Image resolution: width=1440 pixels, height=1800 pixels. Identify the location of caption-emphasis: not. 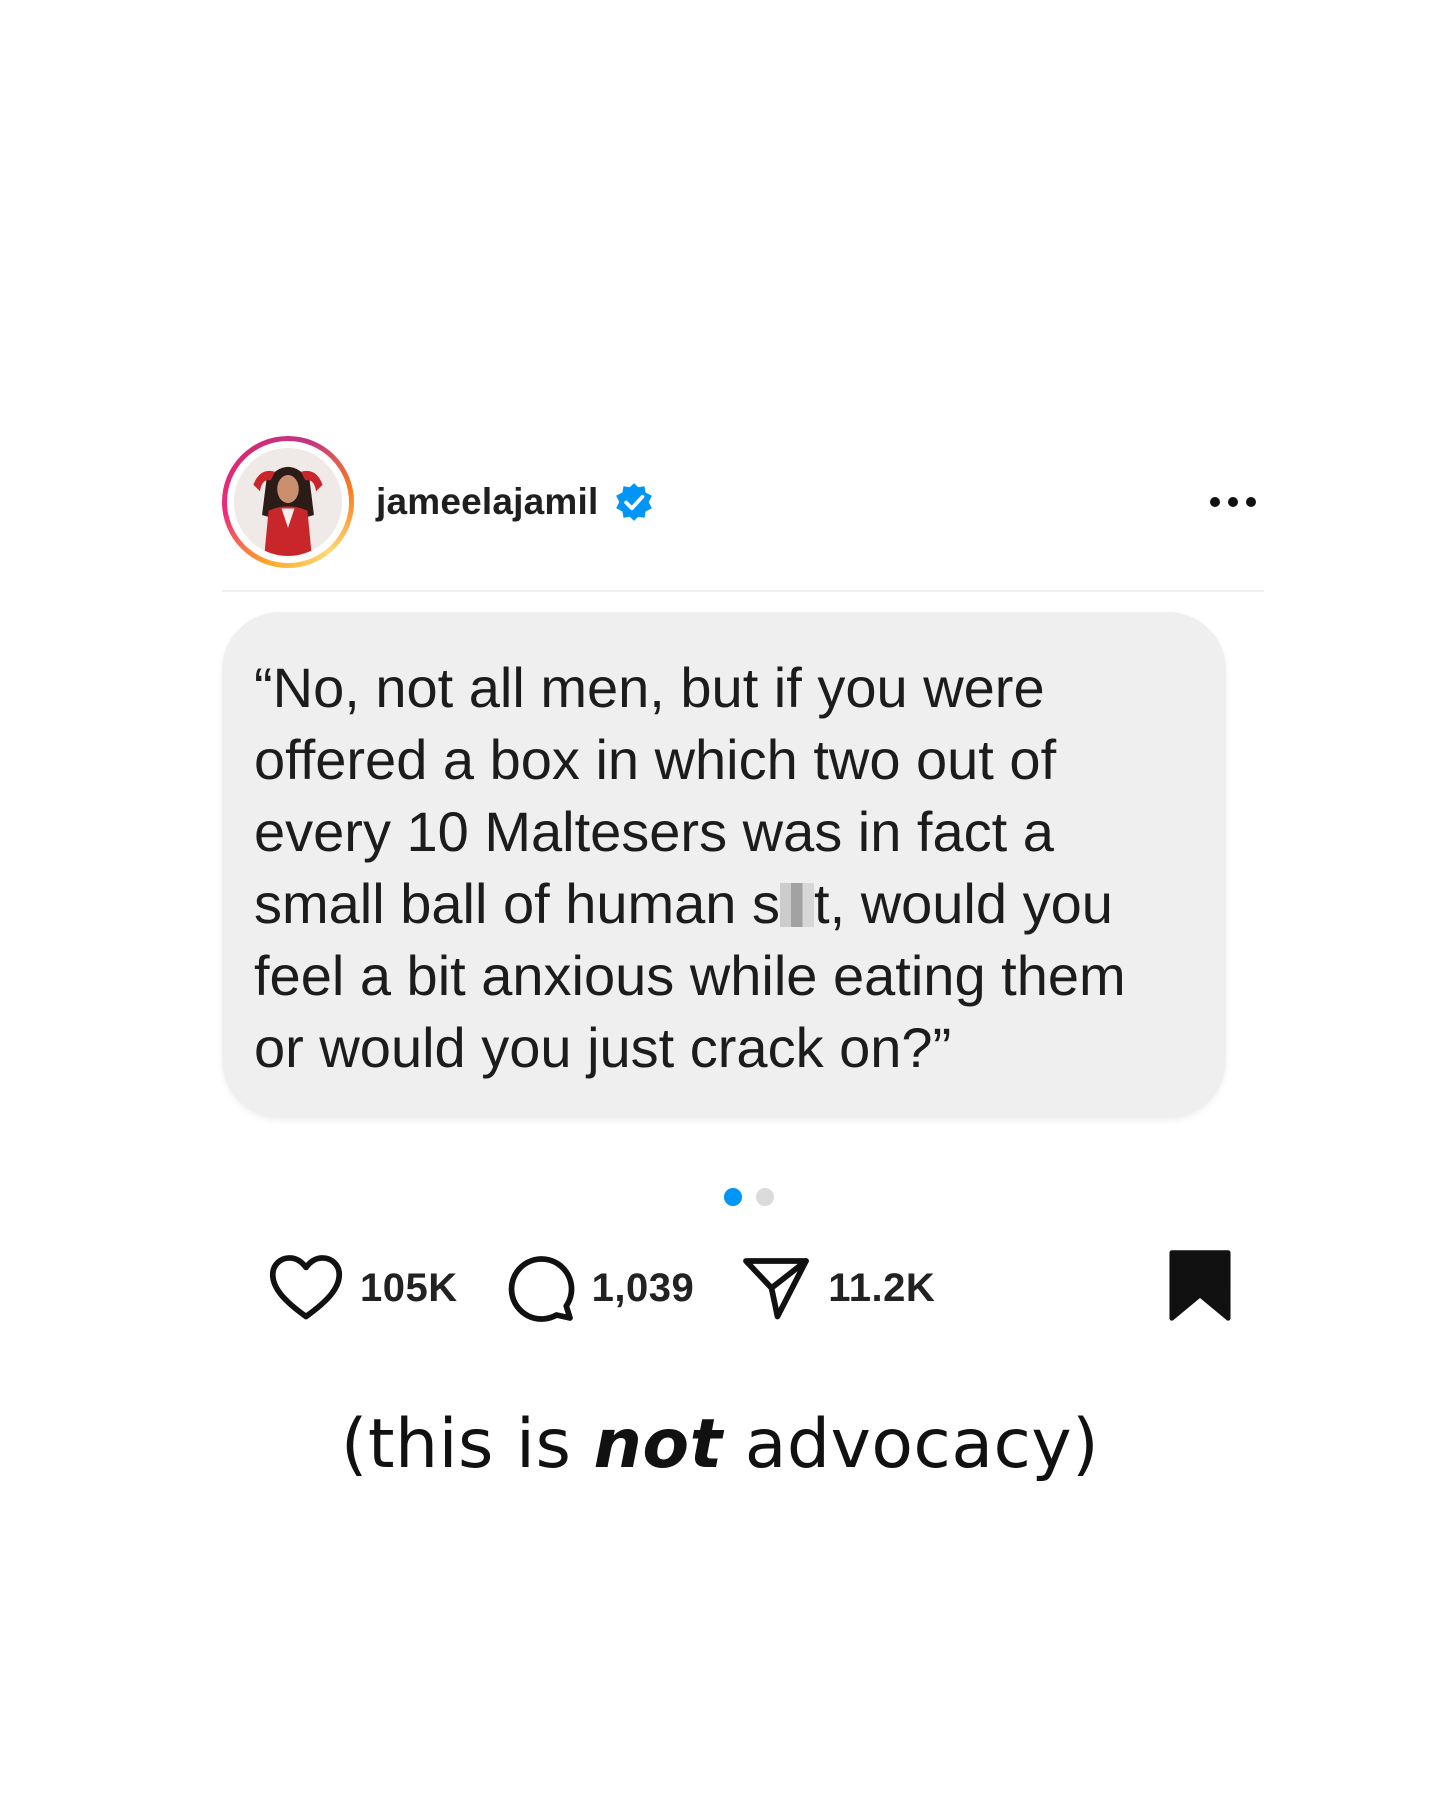
(658, 1444).